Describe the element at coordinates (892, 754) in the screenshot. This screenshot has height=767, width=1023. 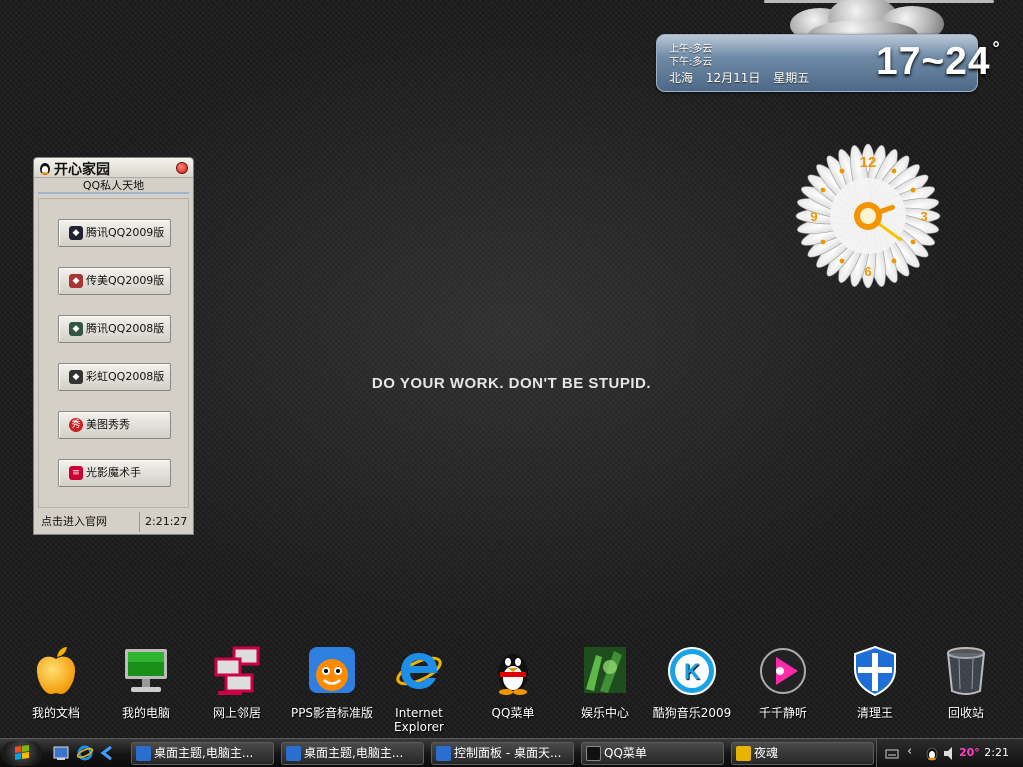
I see `keyboard-icon` at that location.